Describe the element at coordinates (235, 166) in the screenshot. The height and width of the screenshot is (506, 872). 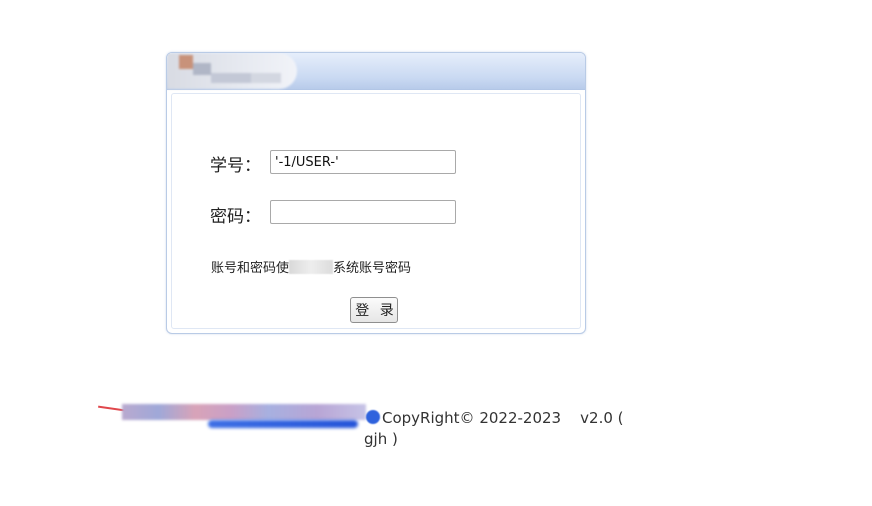
I see `student-id-label: 学号：` at that location.